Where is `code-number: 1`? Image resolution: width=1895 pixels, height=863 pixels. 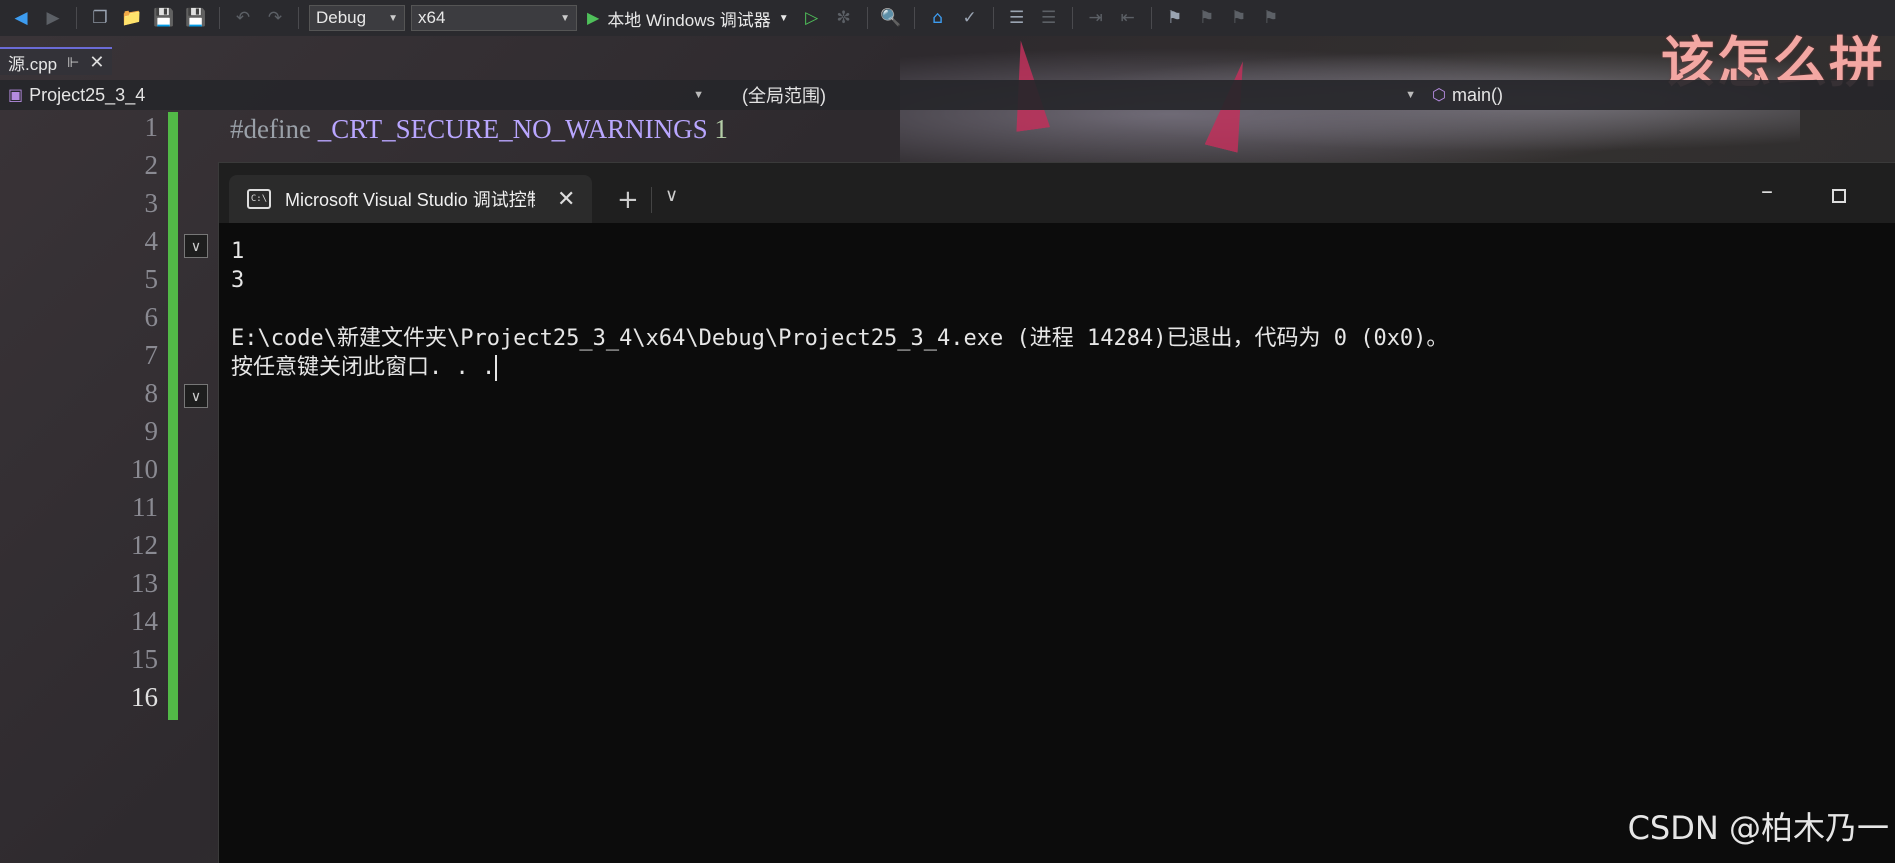 code-number: 1 is located at coordinates (721, 129).